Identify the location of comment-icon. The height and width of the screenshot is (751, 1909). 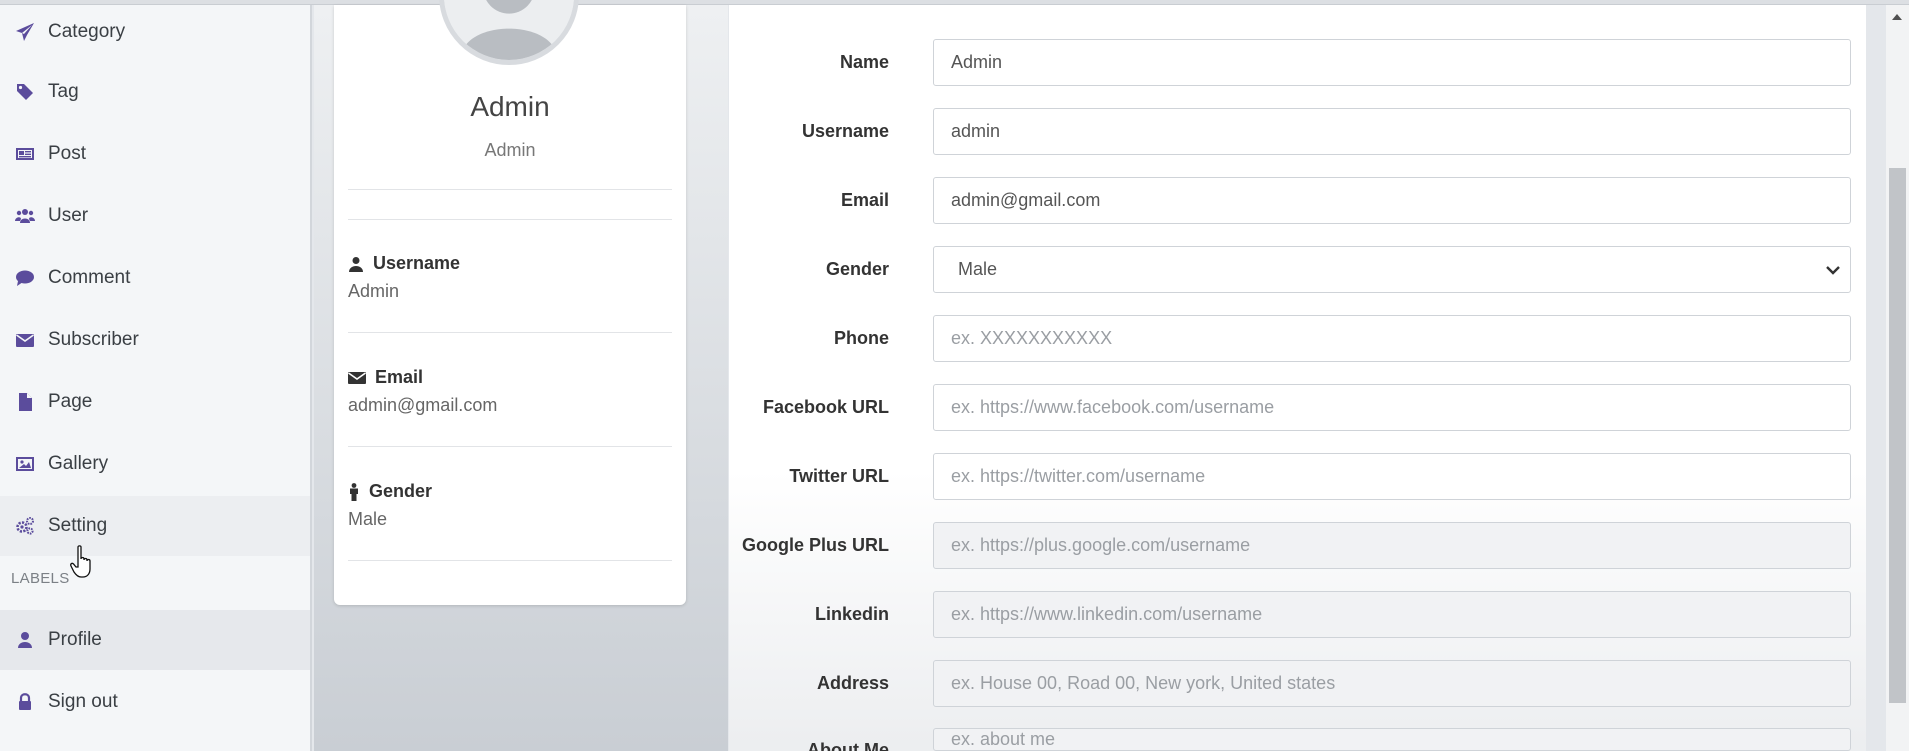
(25, 278).